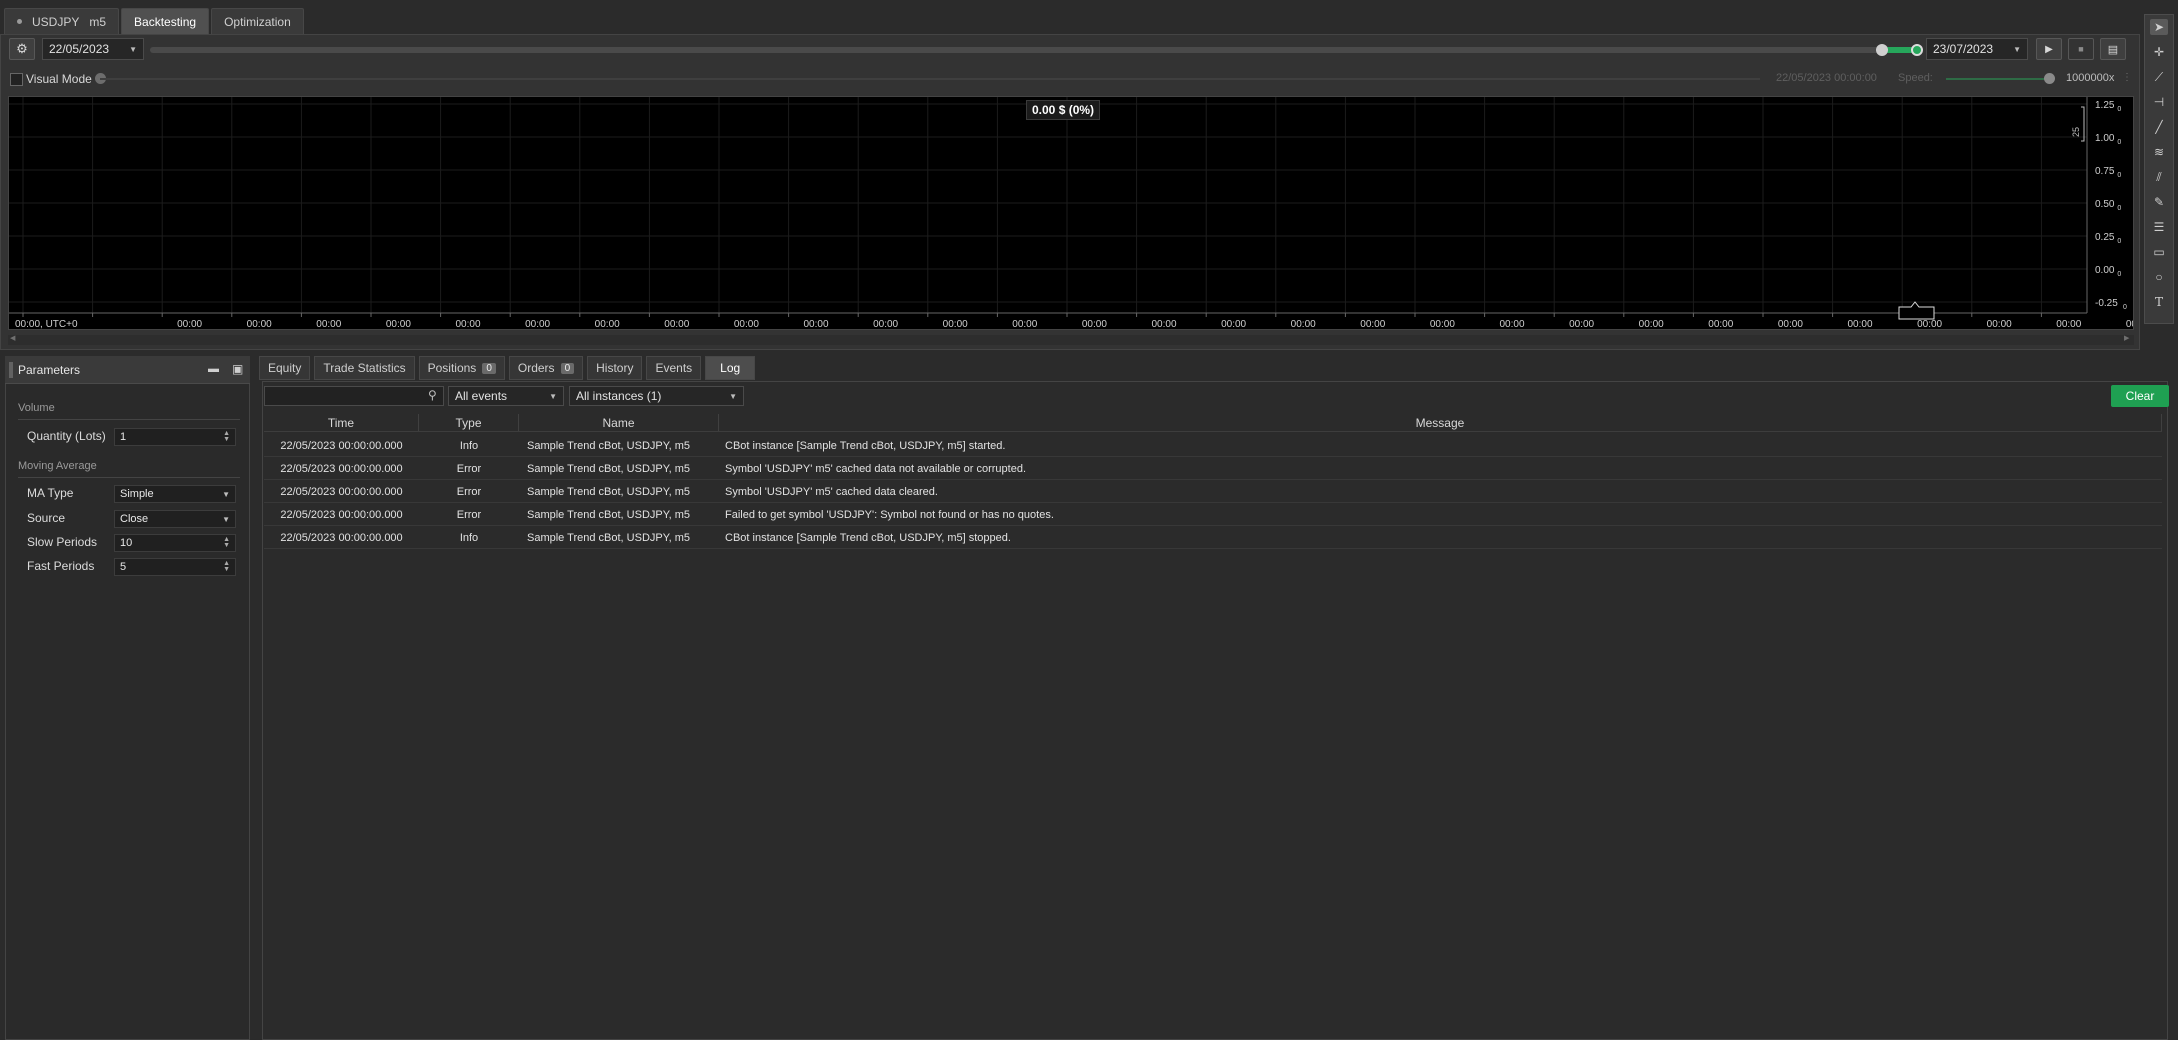 The image size is (2178, 1040). What do you see at coordinates (2105, 270) in the screenshot?
I see `y-tick-label: 0.00` at bounding box center [2105, 270].